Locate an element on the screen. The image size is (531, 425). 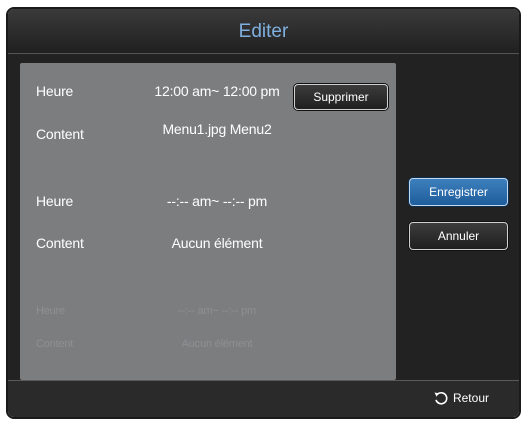
save-button: Enregistrer is located at coordinates (458, 192).